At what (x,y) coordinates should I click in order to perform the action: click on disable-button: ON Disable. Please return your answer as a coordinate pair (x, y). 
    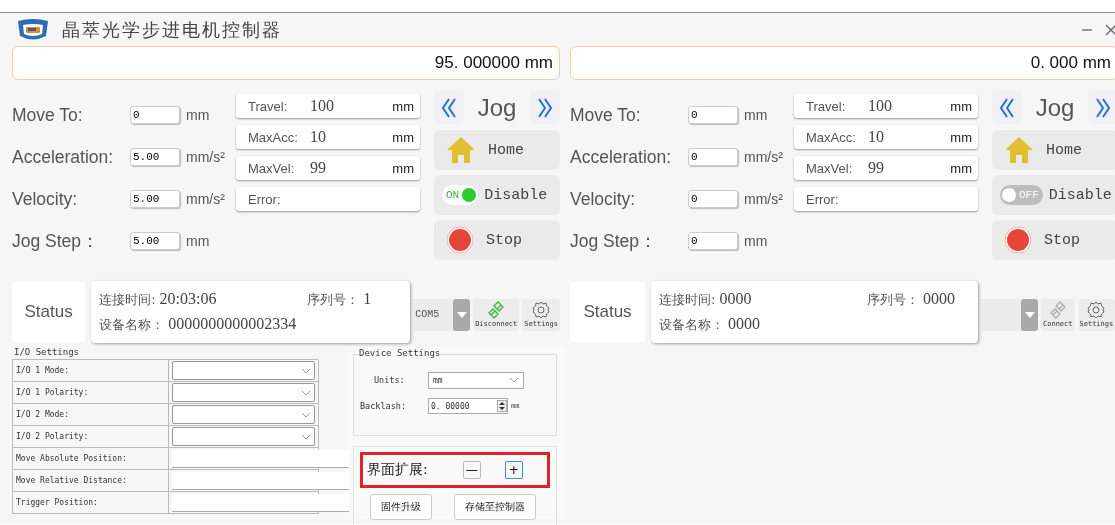
    Looking at the image, I should click on (497, 195).